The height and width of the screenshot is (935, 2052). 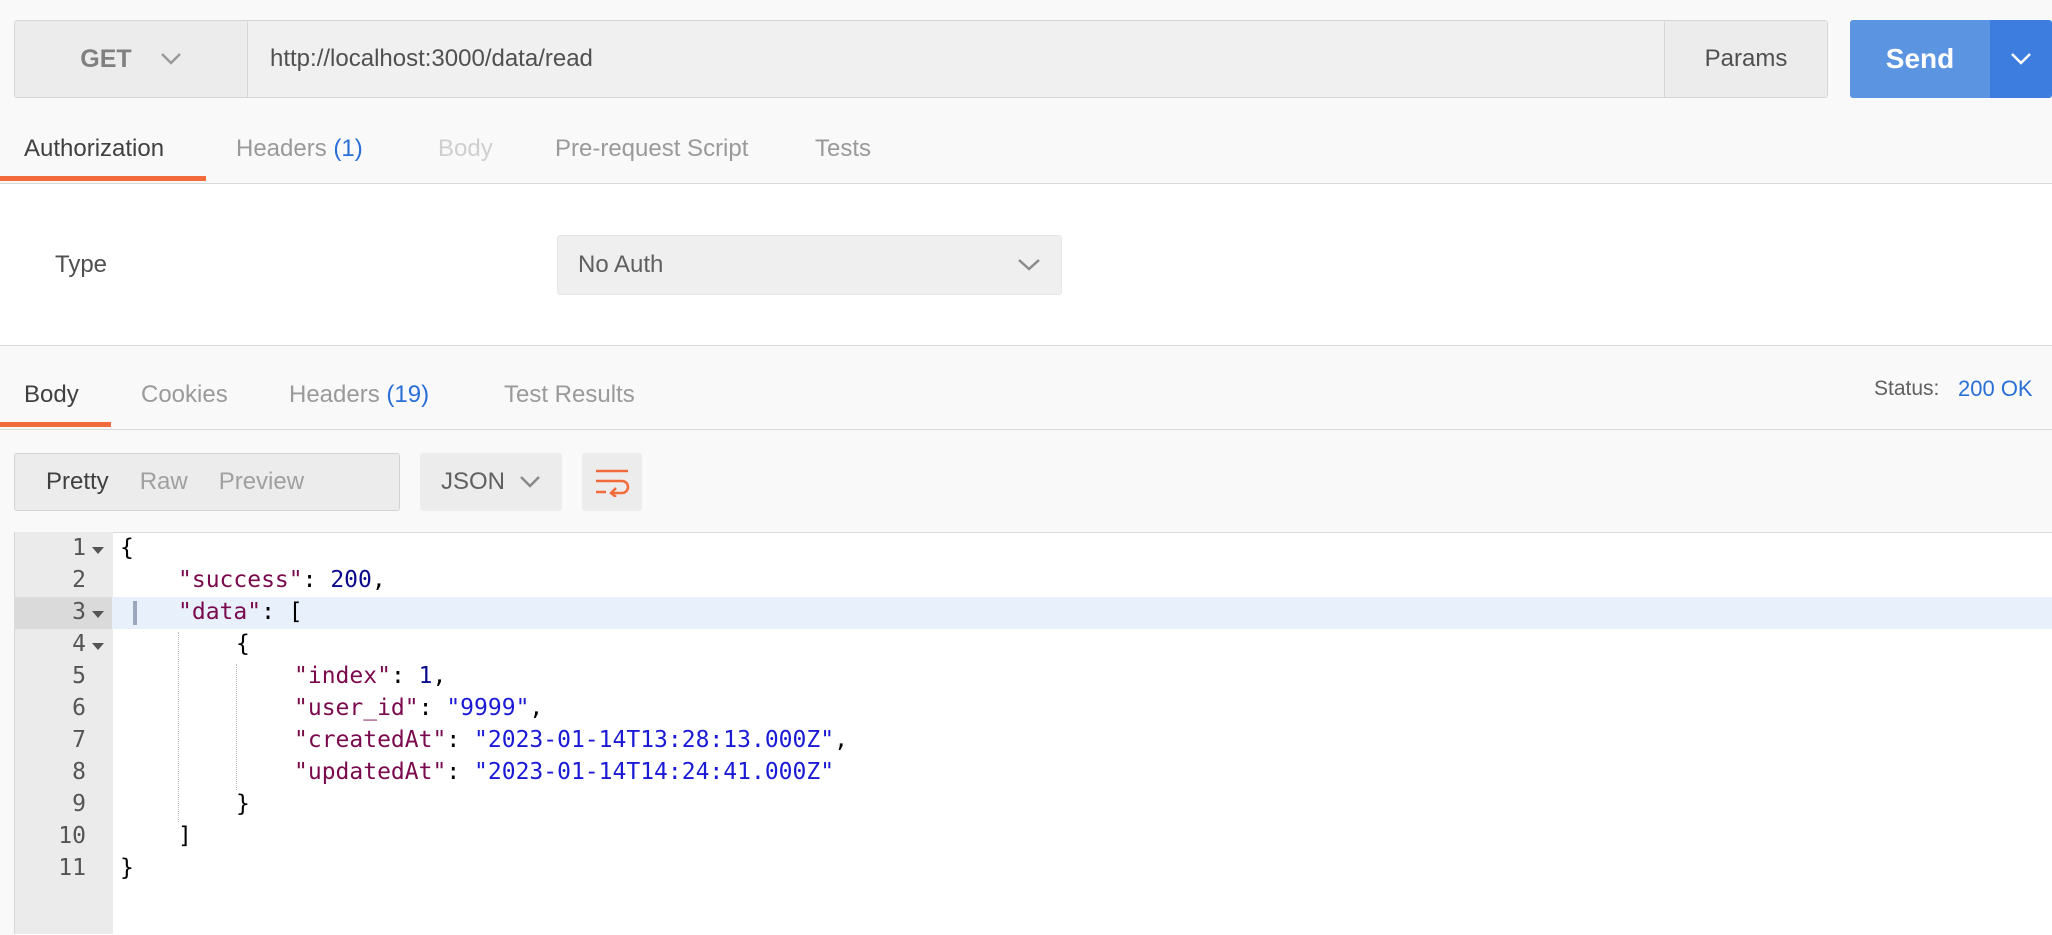 What do you see at coordinates (81, 264) in the screenshot?
I see `auth-type-label: Type` at bounding box center [81, 264].